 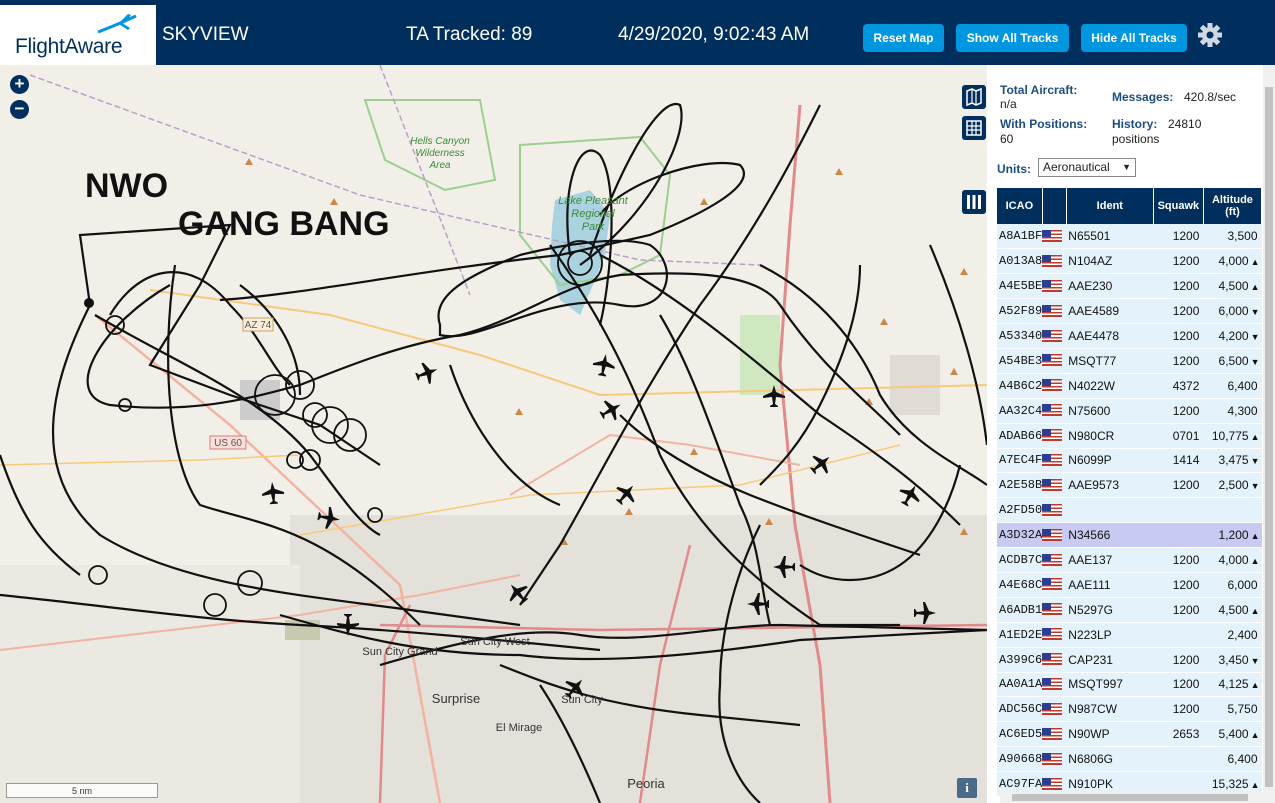 I want to click on aircraft-row: A399C6 CAP231 1200 3,450 ▼, so click(x=1129, y=660).